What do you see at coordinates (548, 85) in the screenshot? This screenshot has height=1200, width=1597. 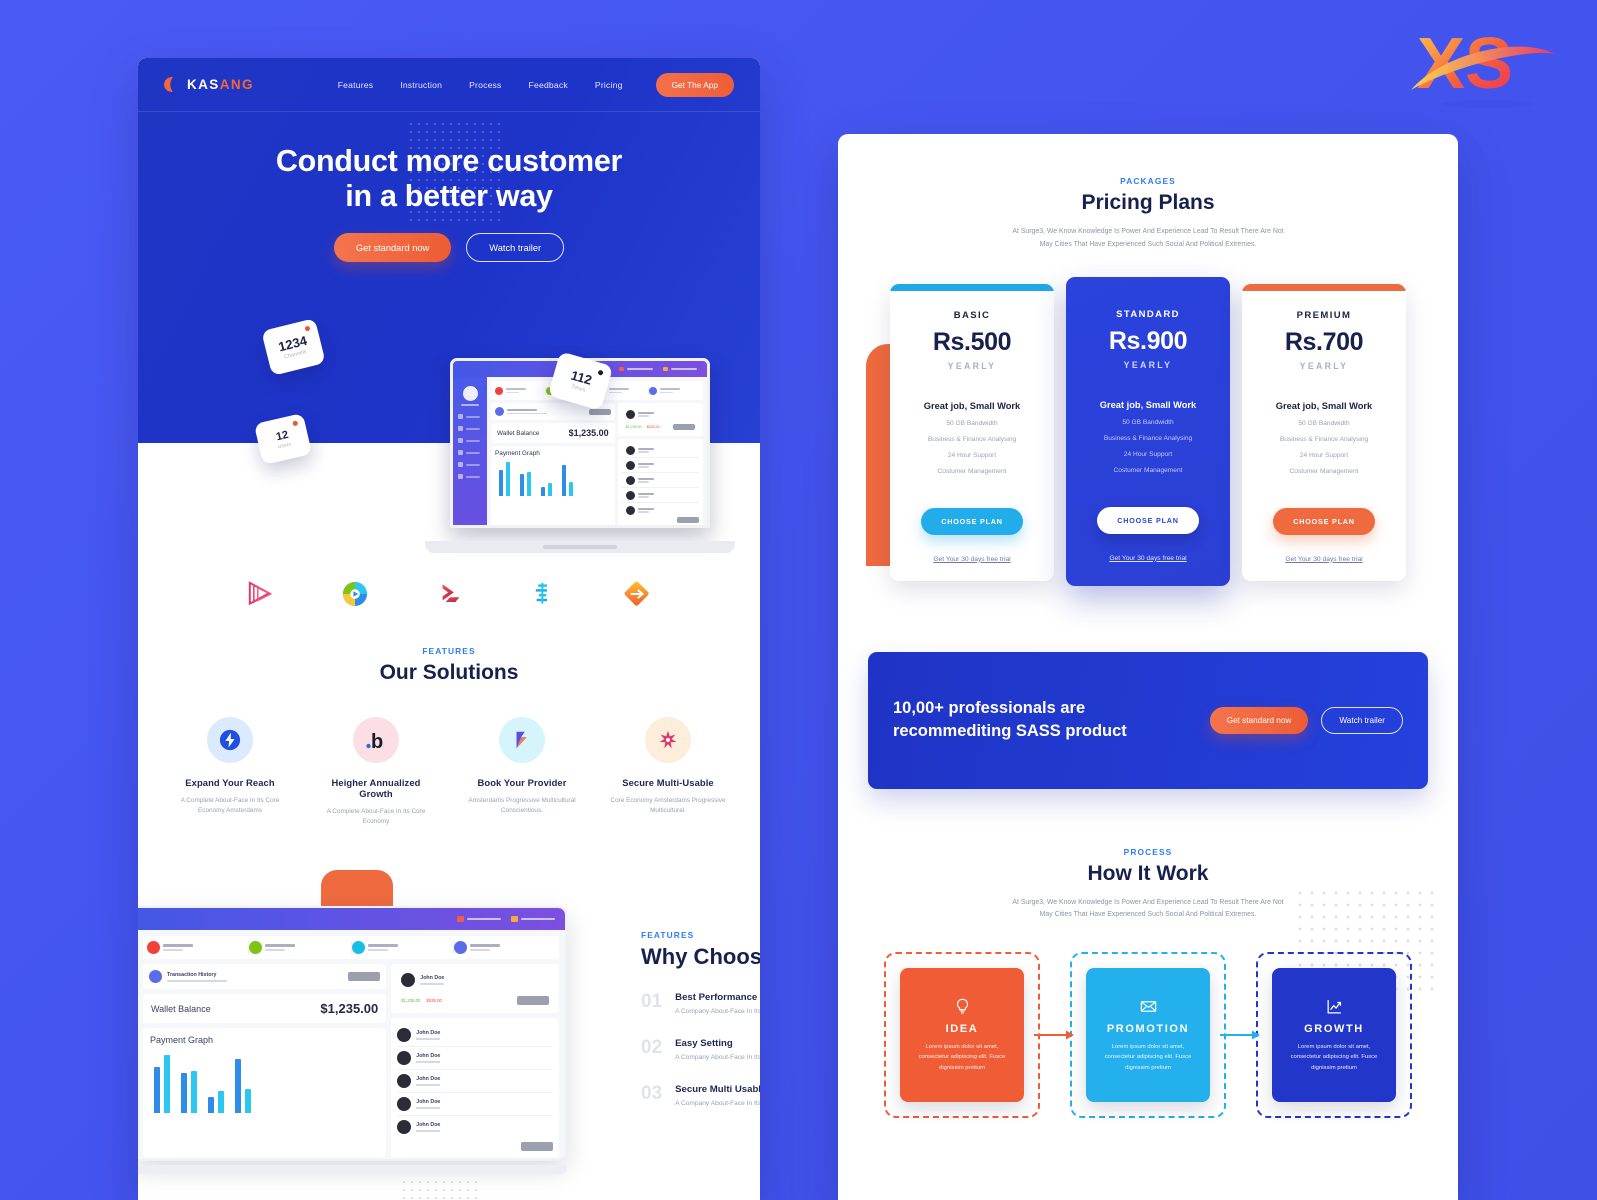 I see `nav-link-feedback: Feedback` at bounding box center [548, 85].